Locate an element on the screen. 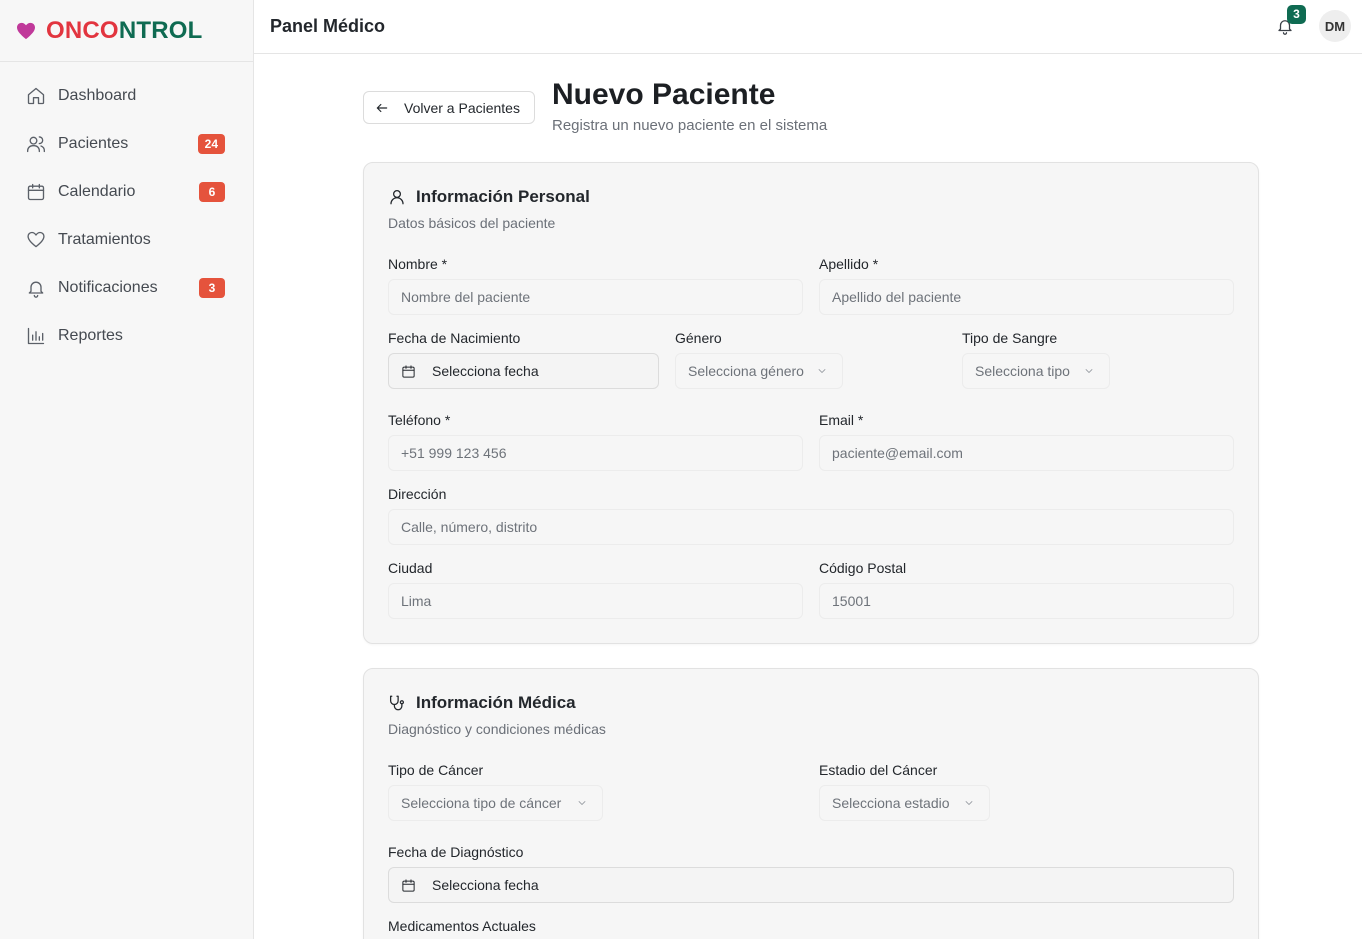 The height and width of the screenshot is (939, 1362). card-description: Datos básicos del paciente is located at coordinates (472, 223).